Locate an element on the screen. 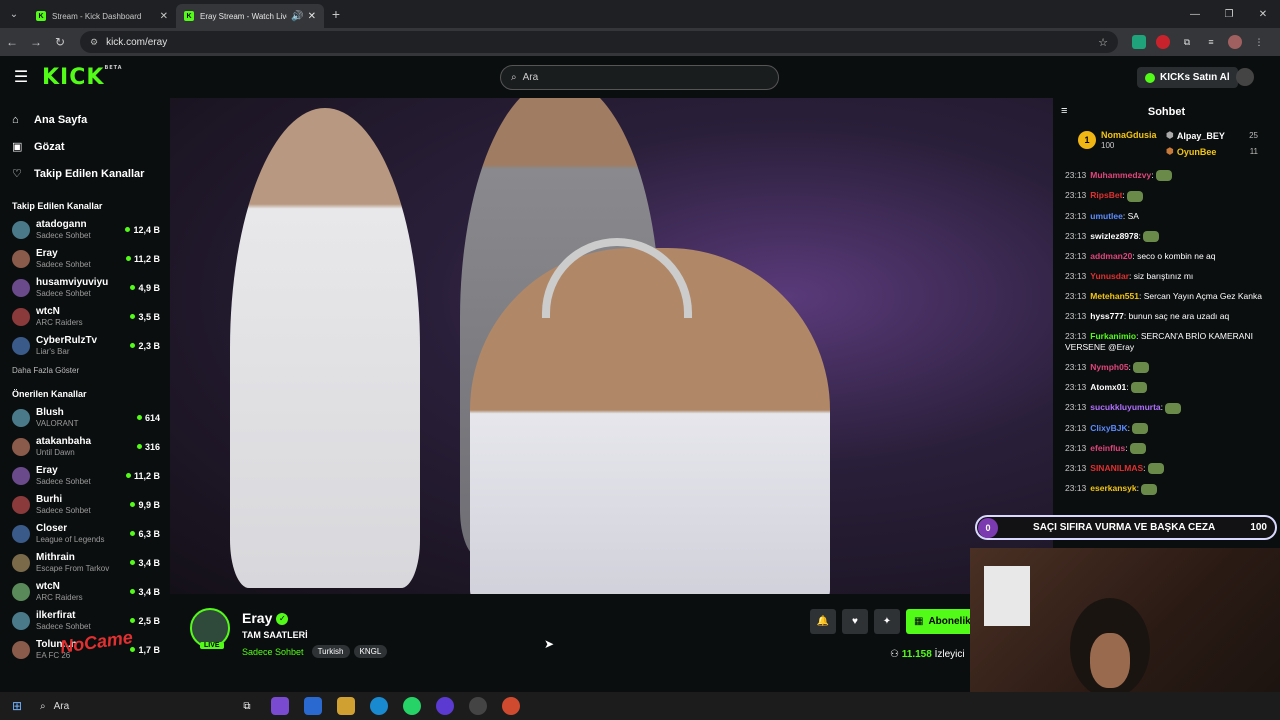 Image resolution: width=1280 pixels, height=720 pixels. chat-message: 23:13 sucukkluyumurta: is located at coordinates (1167, 408).